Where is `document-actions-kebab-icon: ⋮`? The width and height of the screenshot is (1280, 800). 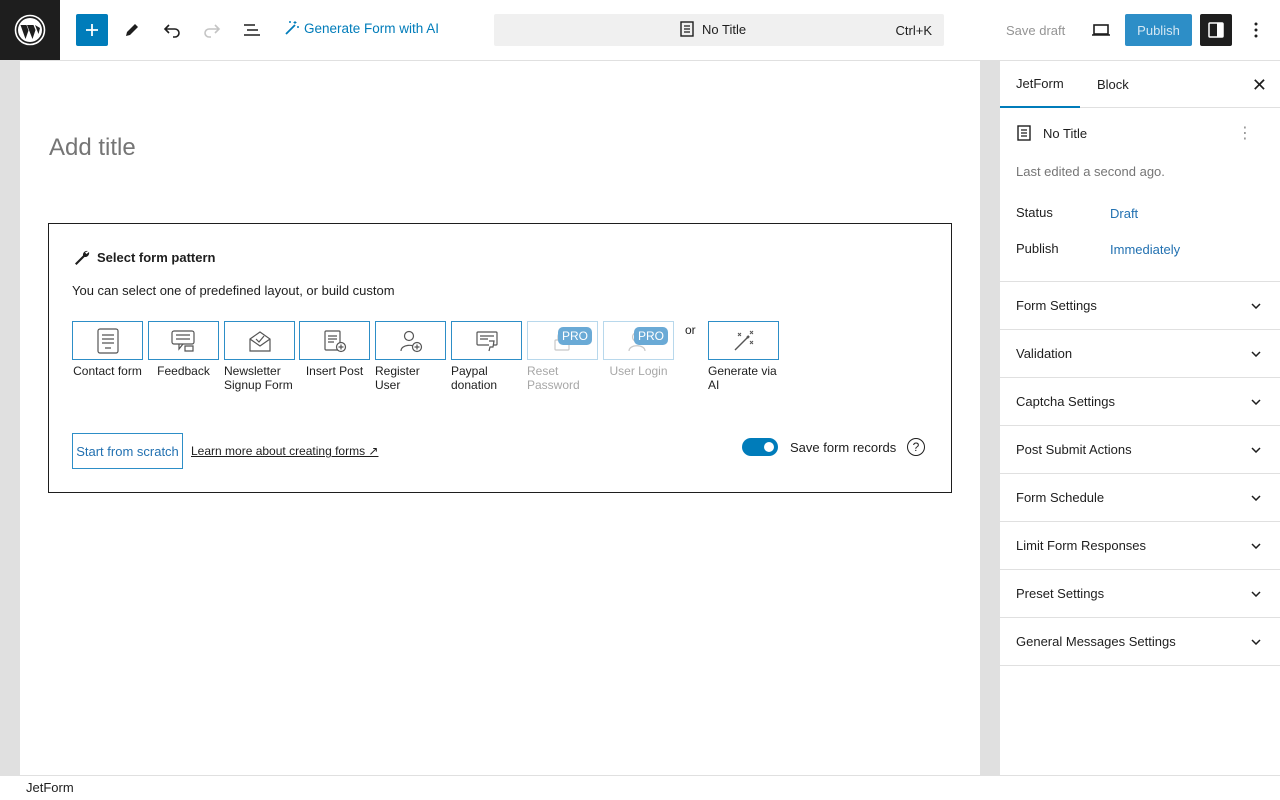
document-actions-kebab-icon: ⋮ is located at coordinates (1245, 133).